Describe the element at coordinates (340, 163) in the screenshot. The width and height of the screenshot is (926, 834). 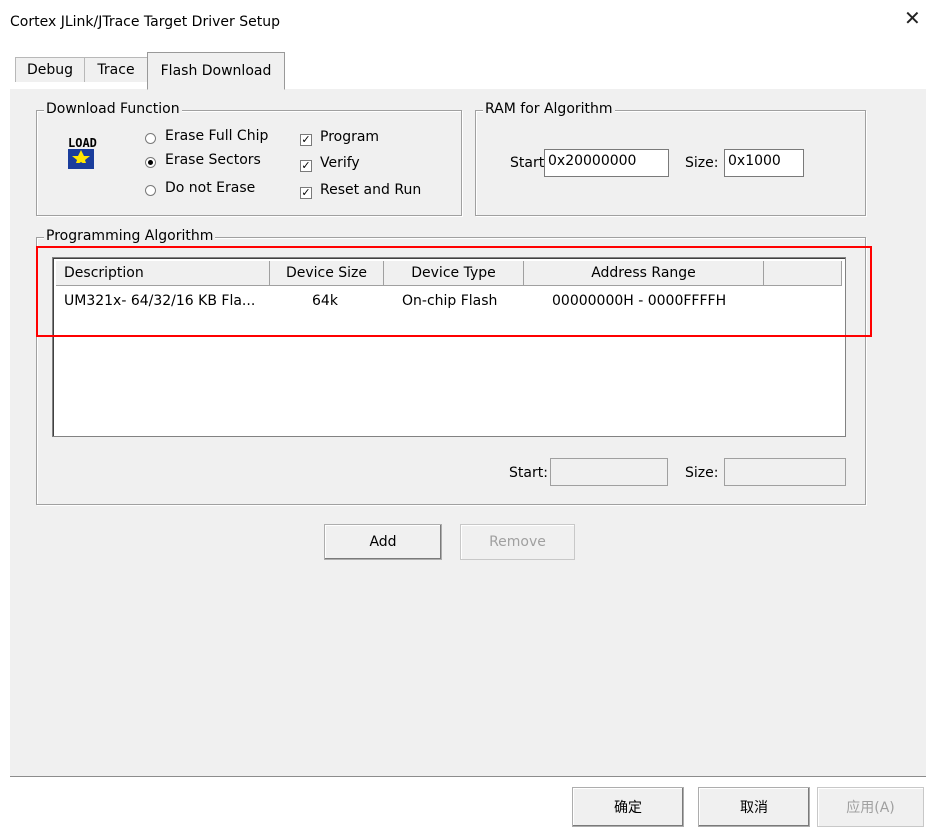
I see `verify-label: Verify` at that location.